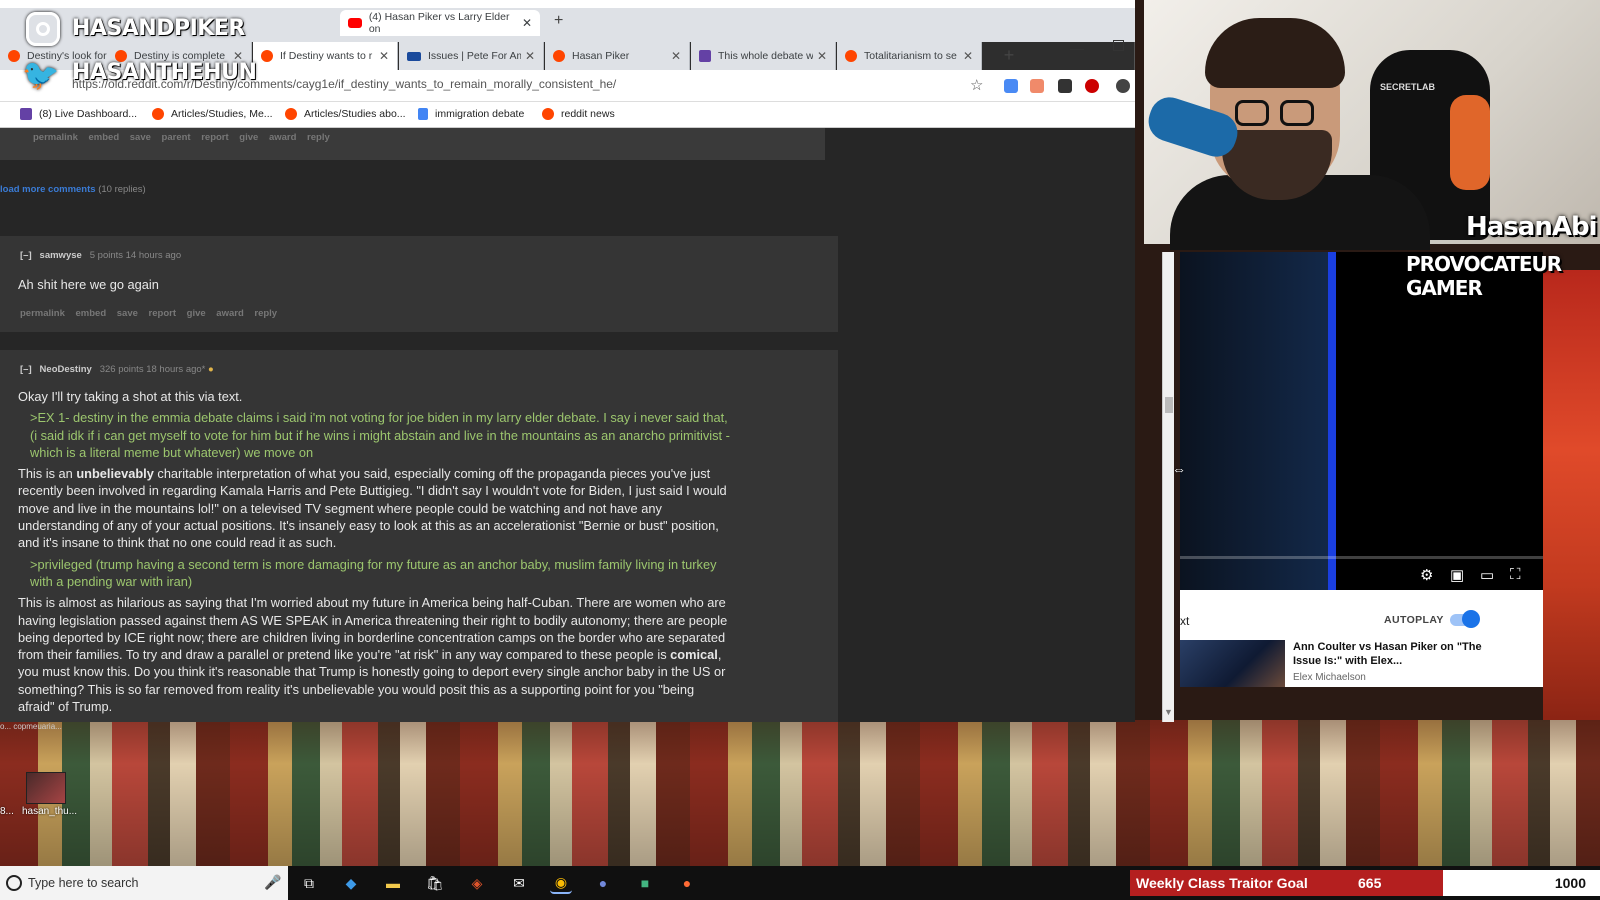 Image resolution: width=1600 pixels, height=900 pixels. Describe the element at coordinates (480, 114) in the screenshot. I see `bookmark-label: immigration debate` at that location.